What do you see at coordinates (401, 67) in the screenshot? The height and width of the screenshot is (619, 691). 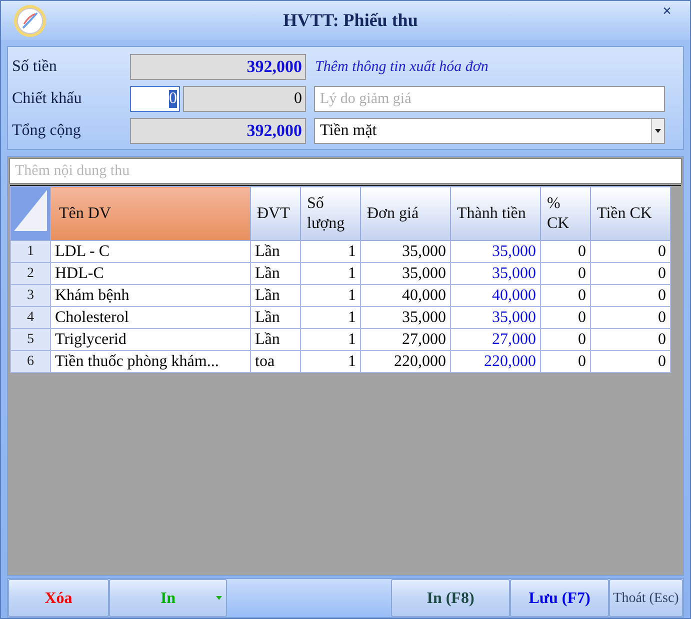 I see `invoice-info-link: Thêm thông tin xuất hóa đơn` at bounding box center [401, 67].